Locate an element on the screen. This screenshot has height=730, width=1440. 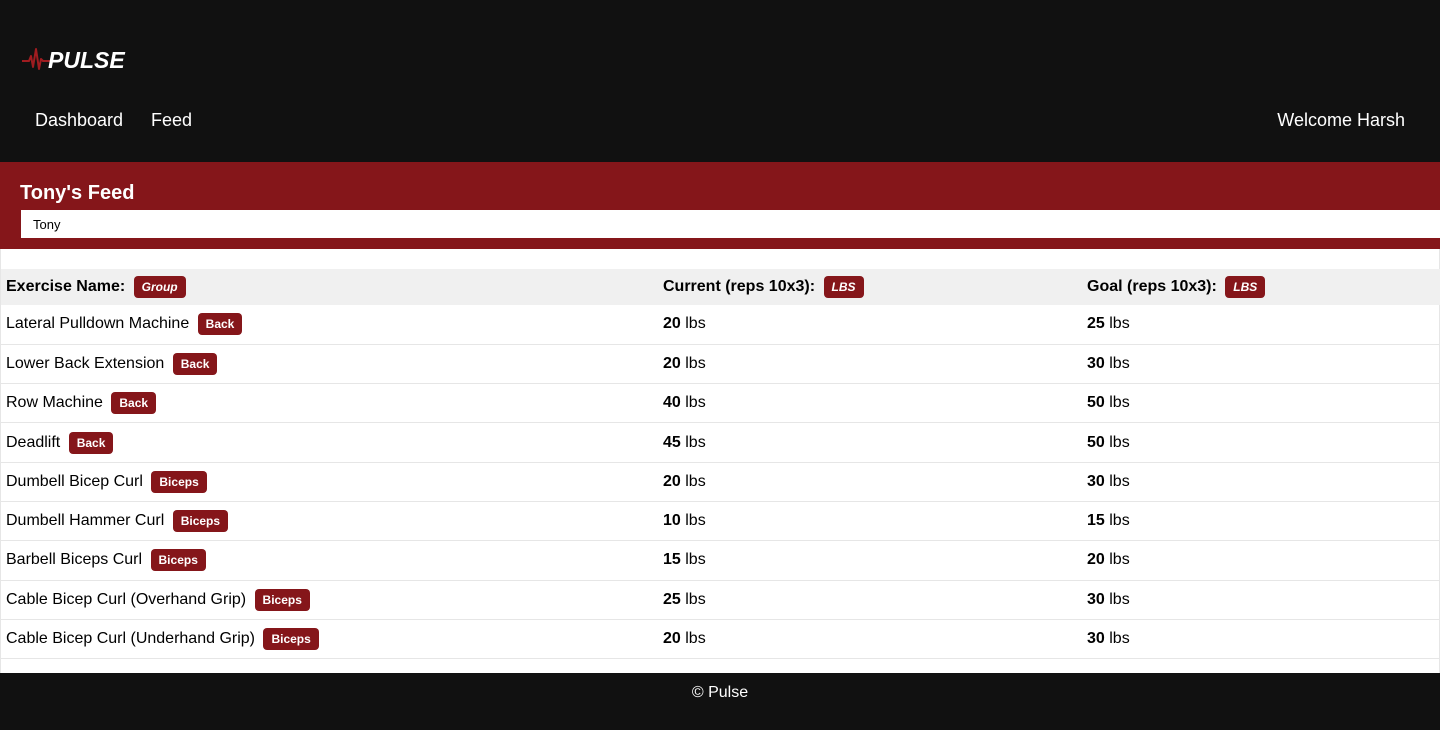
goal-cell: 20 lbs is located at coordinates (1261, 560).